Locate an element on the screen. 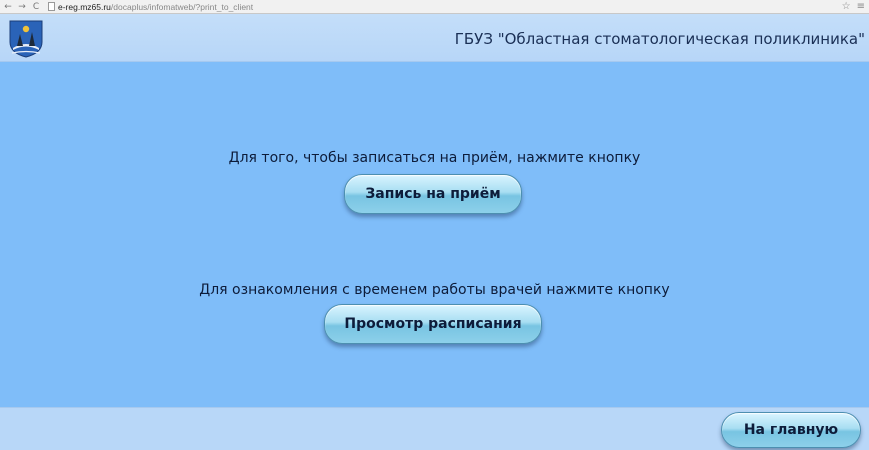 The height and width of the screenshot is (450, 869). schedule-button: Просмотр расписания is located at coordinates (433, 324).